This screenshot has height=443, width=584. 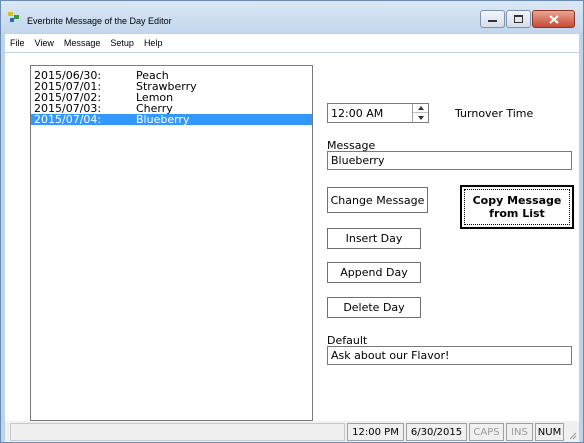 I want to click on close-button, so click(x=553, y=19).